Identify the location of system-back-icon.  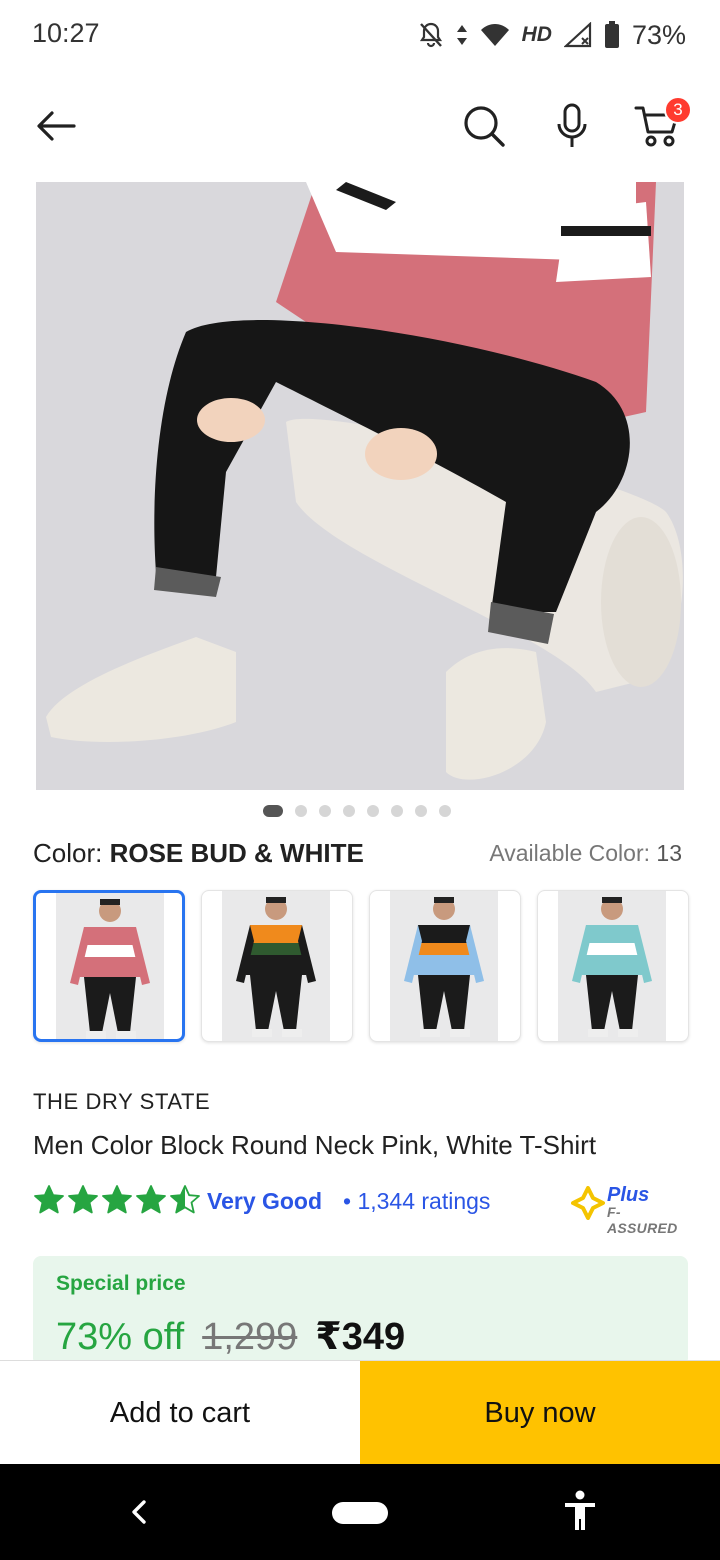
(140, 1512).